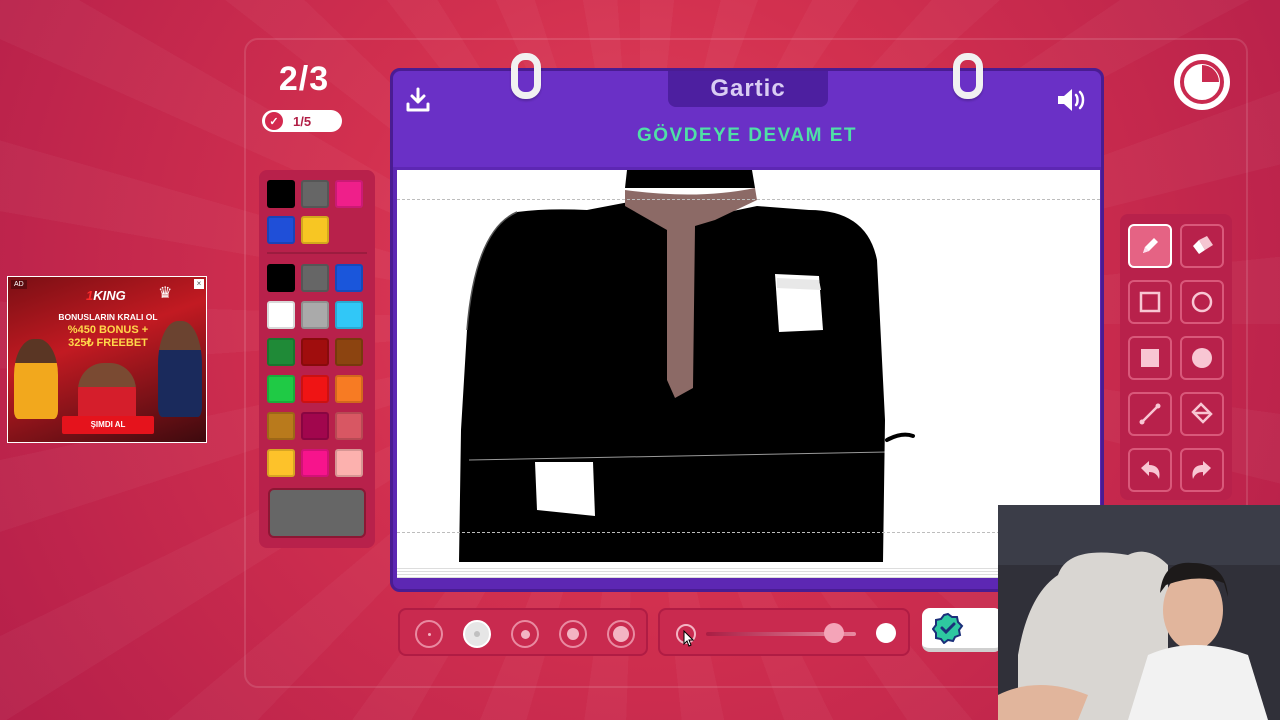 This screenshot has height=720, width=1280. I want to click on progress-label: 1/5, so click(302, 121).